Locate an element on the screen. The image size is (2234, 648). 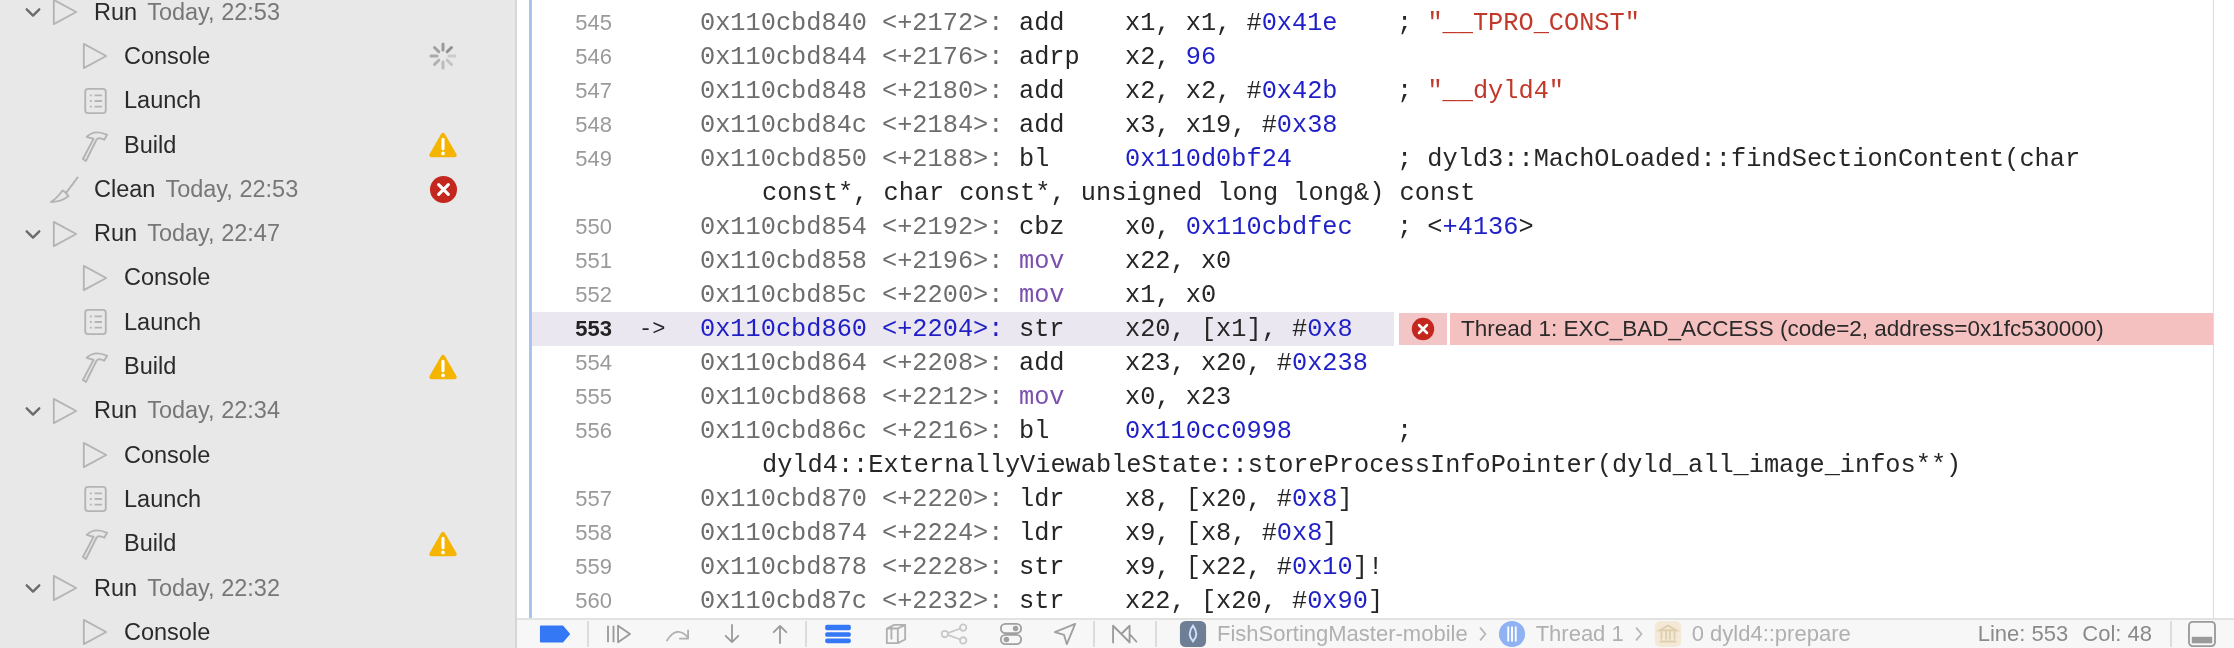
operands: x20, [x1], #0x8 is located at coordinates (1239, 329).